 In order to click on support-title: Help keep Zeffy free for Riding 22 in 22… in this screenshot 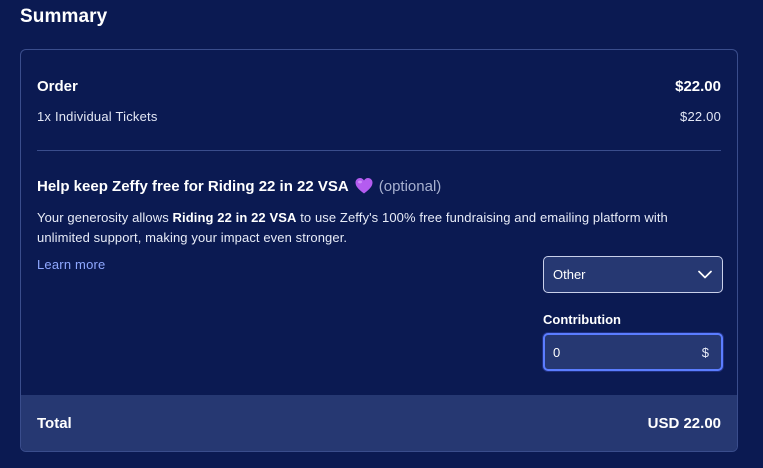, I will do `click(239, 186)`.